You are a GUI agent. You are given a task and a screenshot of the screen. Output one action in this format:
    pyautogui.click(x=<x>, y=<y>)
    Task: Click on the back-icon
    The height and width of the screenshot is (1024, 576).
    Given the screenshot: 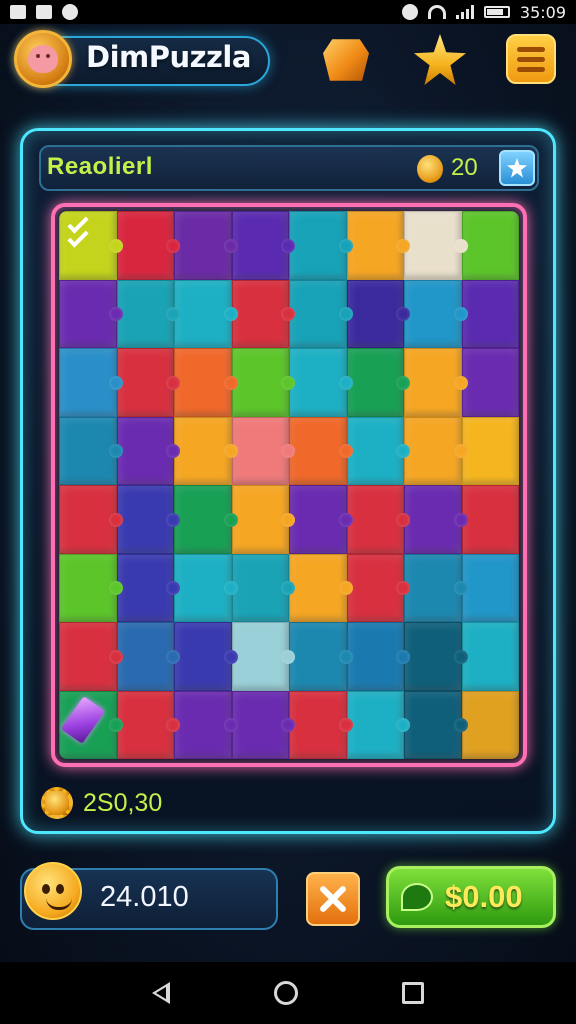 What is the action you would take?
    pyautogui.click(x=161, y=993)
    